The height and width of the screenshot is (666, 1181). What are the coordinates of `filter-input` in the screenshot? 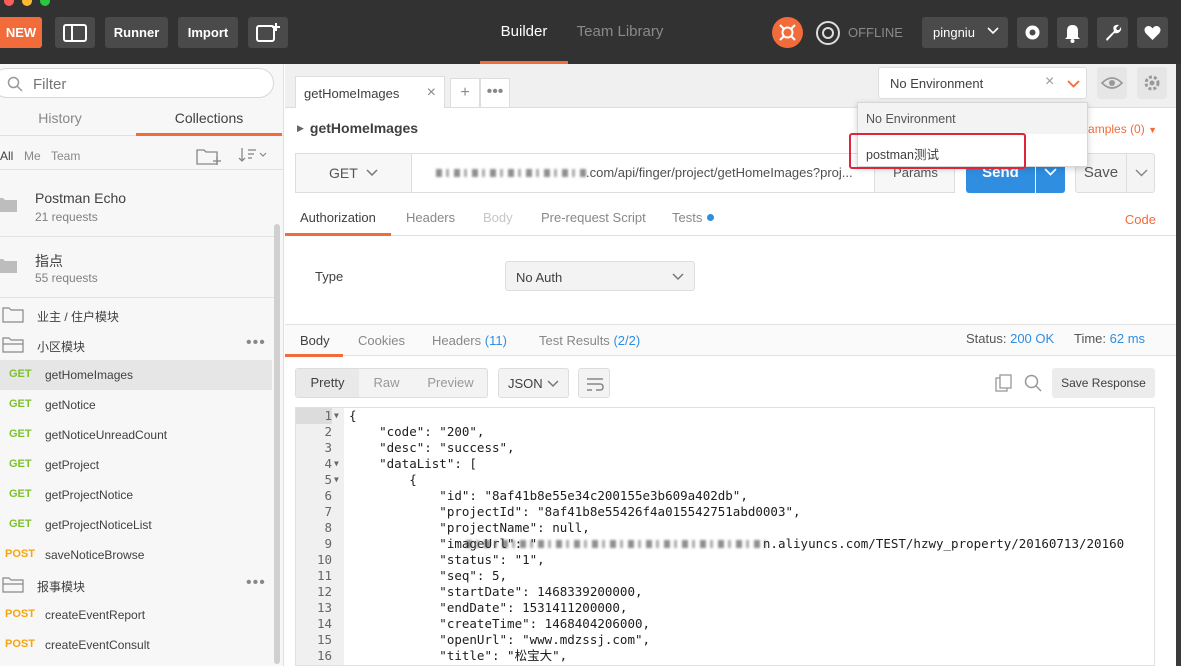 It's located at (143, 84).